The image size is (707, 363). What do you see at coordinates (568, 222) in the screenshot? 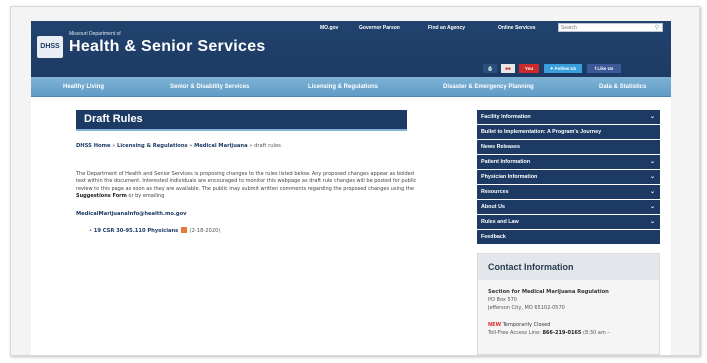
I see `sidebar-item-rules: Rules and Law ⌄` at bounding box center [568, 222].